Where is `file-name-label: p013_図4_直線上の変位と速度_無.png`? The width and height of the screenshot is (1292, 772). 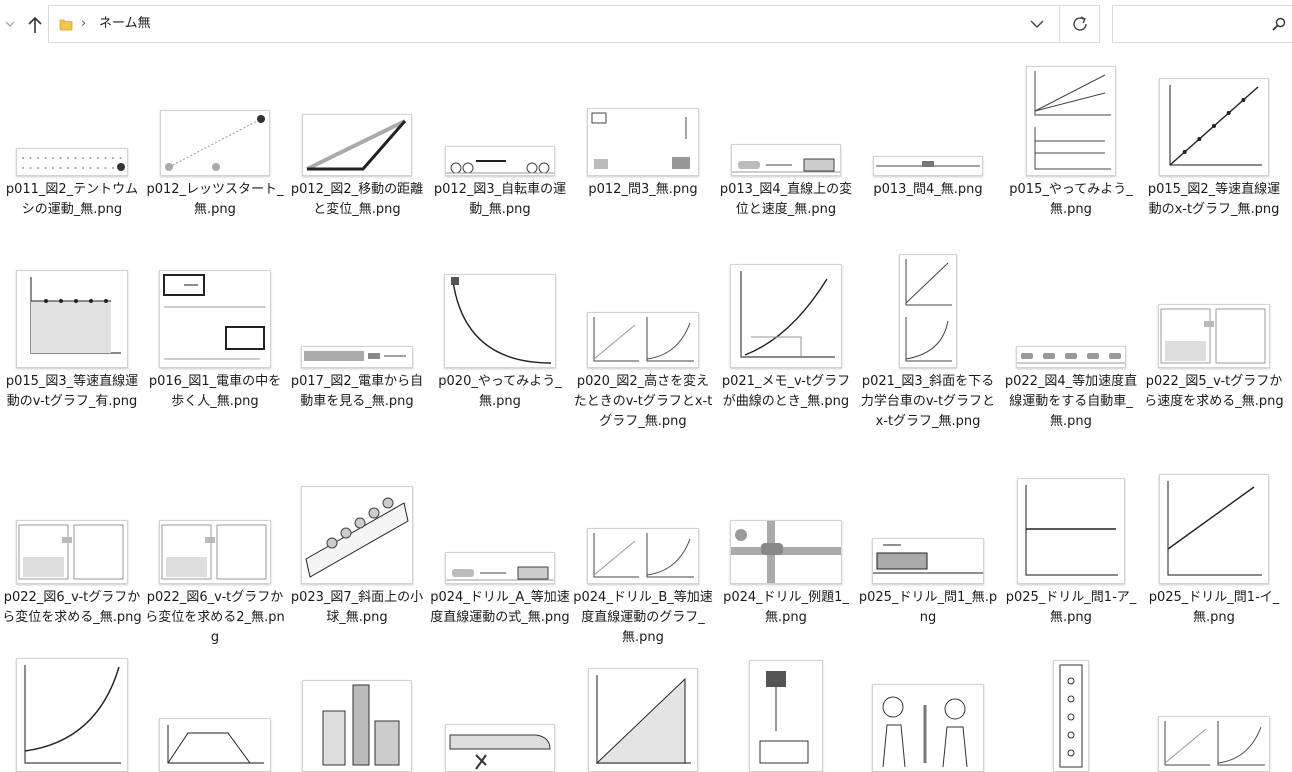
file-name-label: p013_図4_直線上の変位と速度_無.png is located at coordinates (786, 199).